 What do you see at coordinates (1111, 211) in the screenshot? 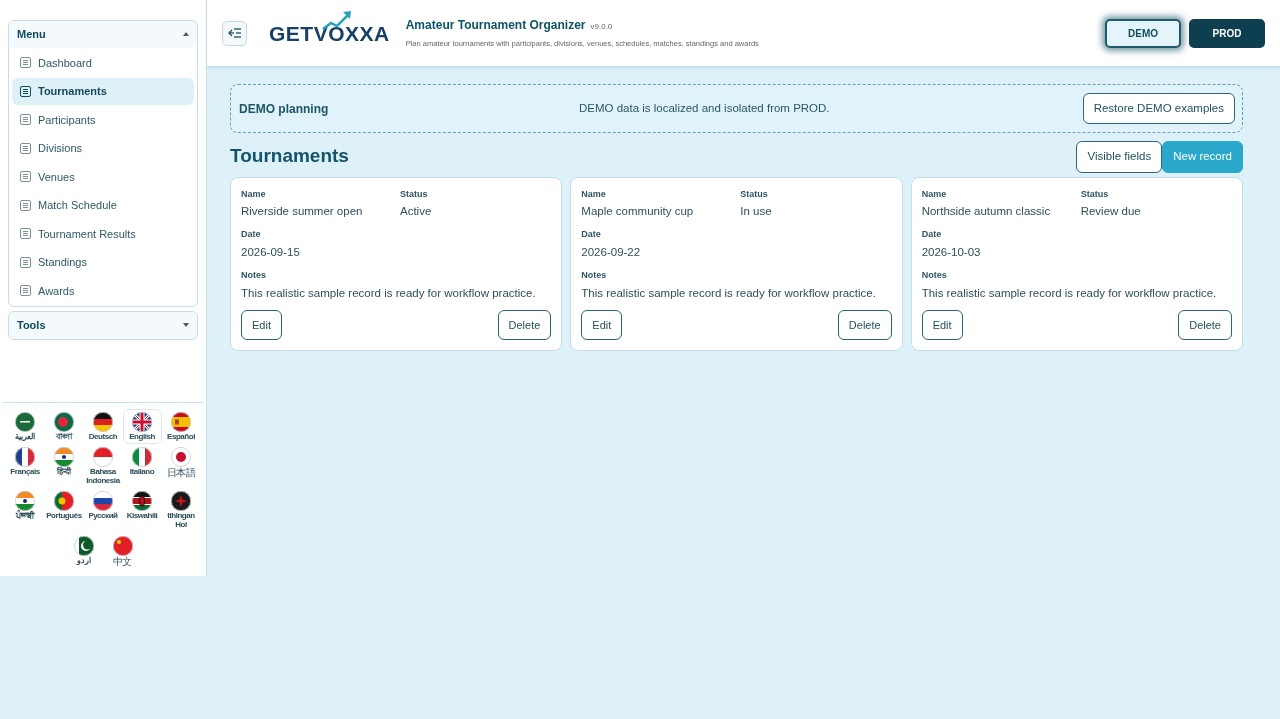
I see `field-value: Review due` at bounding box center [1111, 211].